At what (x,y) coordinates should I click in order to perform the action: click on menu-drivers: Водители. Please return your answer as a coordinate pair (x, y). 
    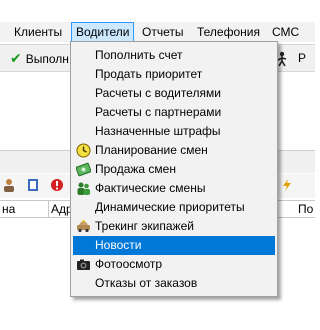
    Looking at the image, I should click on (103, 32).